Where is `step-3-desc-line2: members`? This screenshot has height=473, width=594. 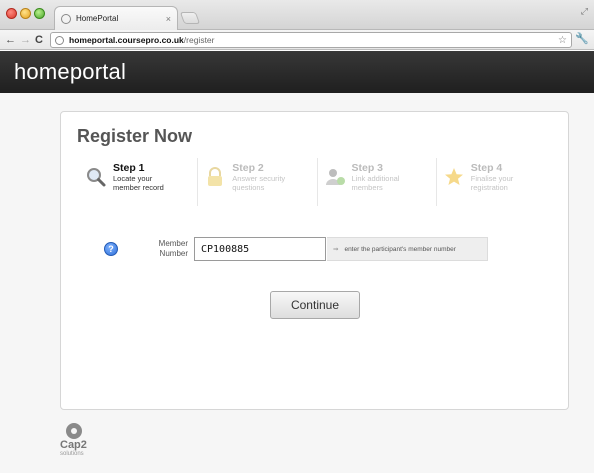
step-3-desc-line2: members is located at coordinates (367, 187).